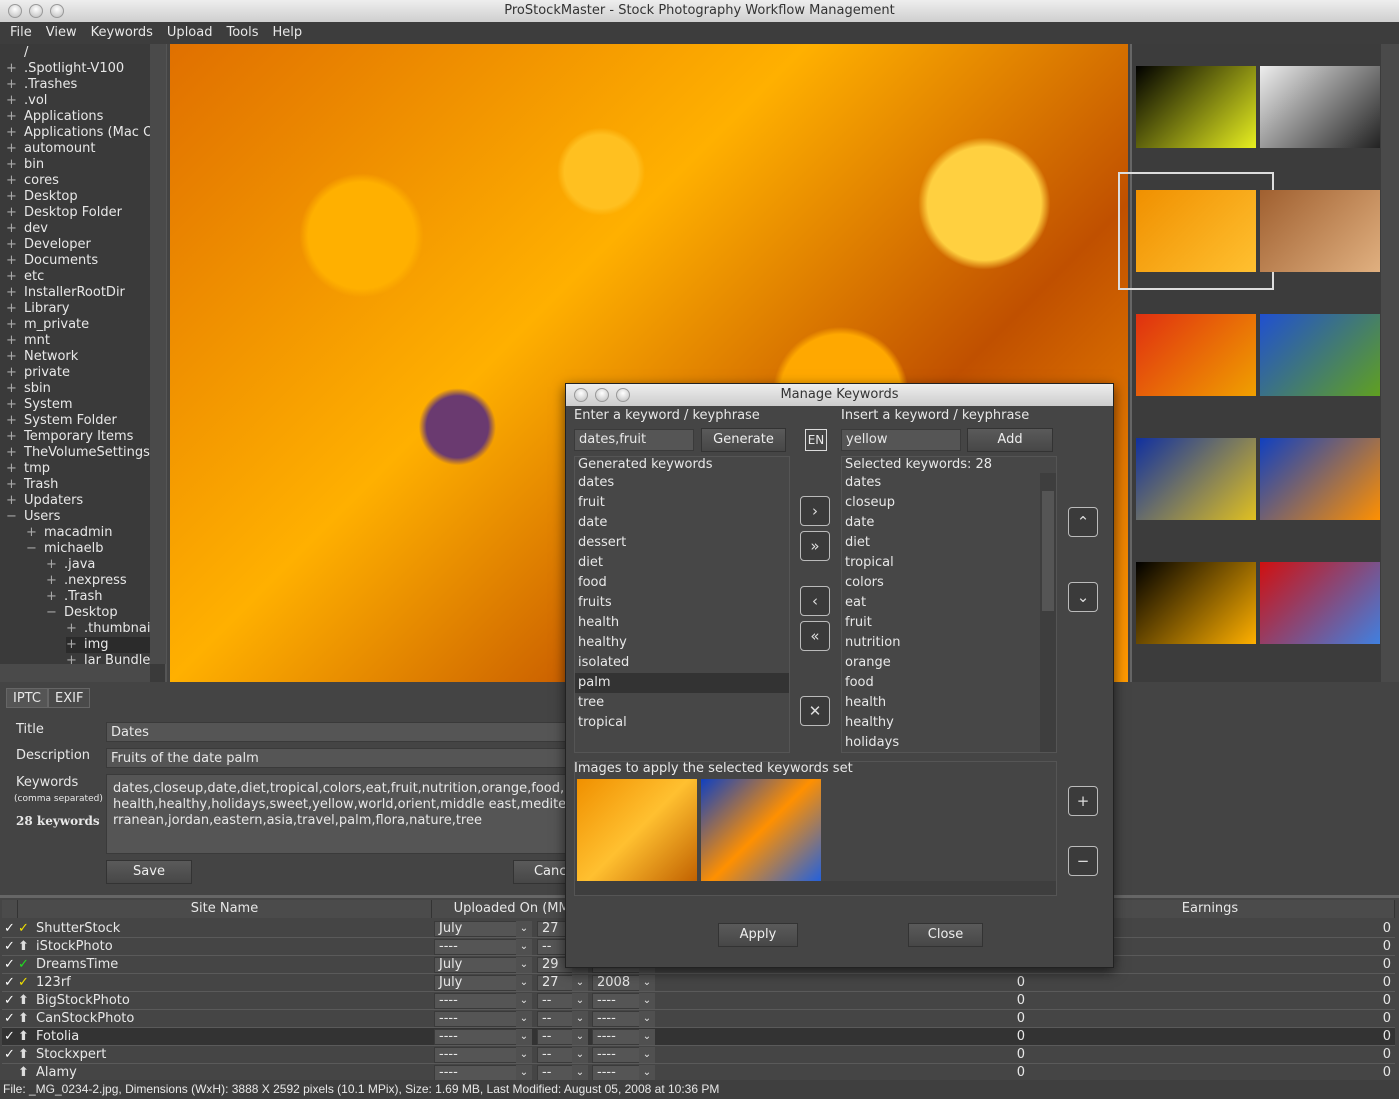 This screenshot has width=1399, height=1099. What do you see at coordinates (1196, 479) in the screenshot?
I see `thumbnail-bottles` at bounding box center [1196, 479].